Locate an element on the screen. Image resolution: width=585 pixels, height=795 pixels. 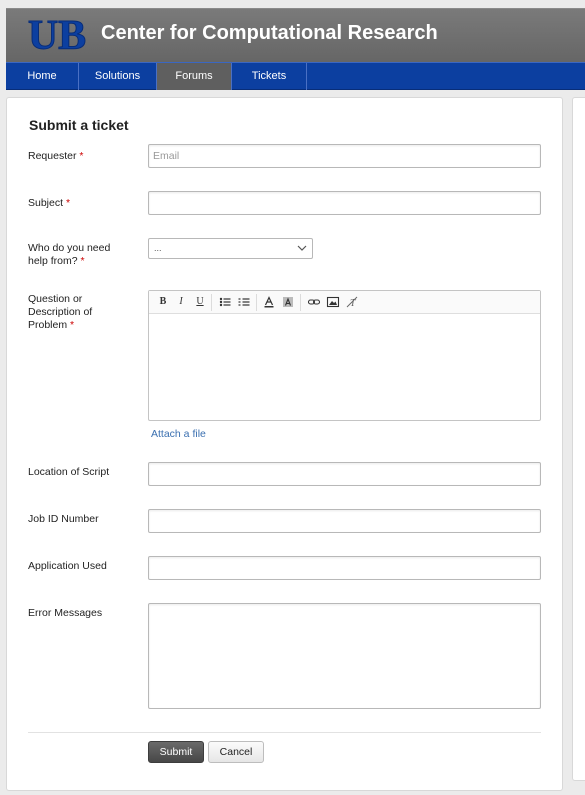
side-panel is located at coordinates (578, 439).